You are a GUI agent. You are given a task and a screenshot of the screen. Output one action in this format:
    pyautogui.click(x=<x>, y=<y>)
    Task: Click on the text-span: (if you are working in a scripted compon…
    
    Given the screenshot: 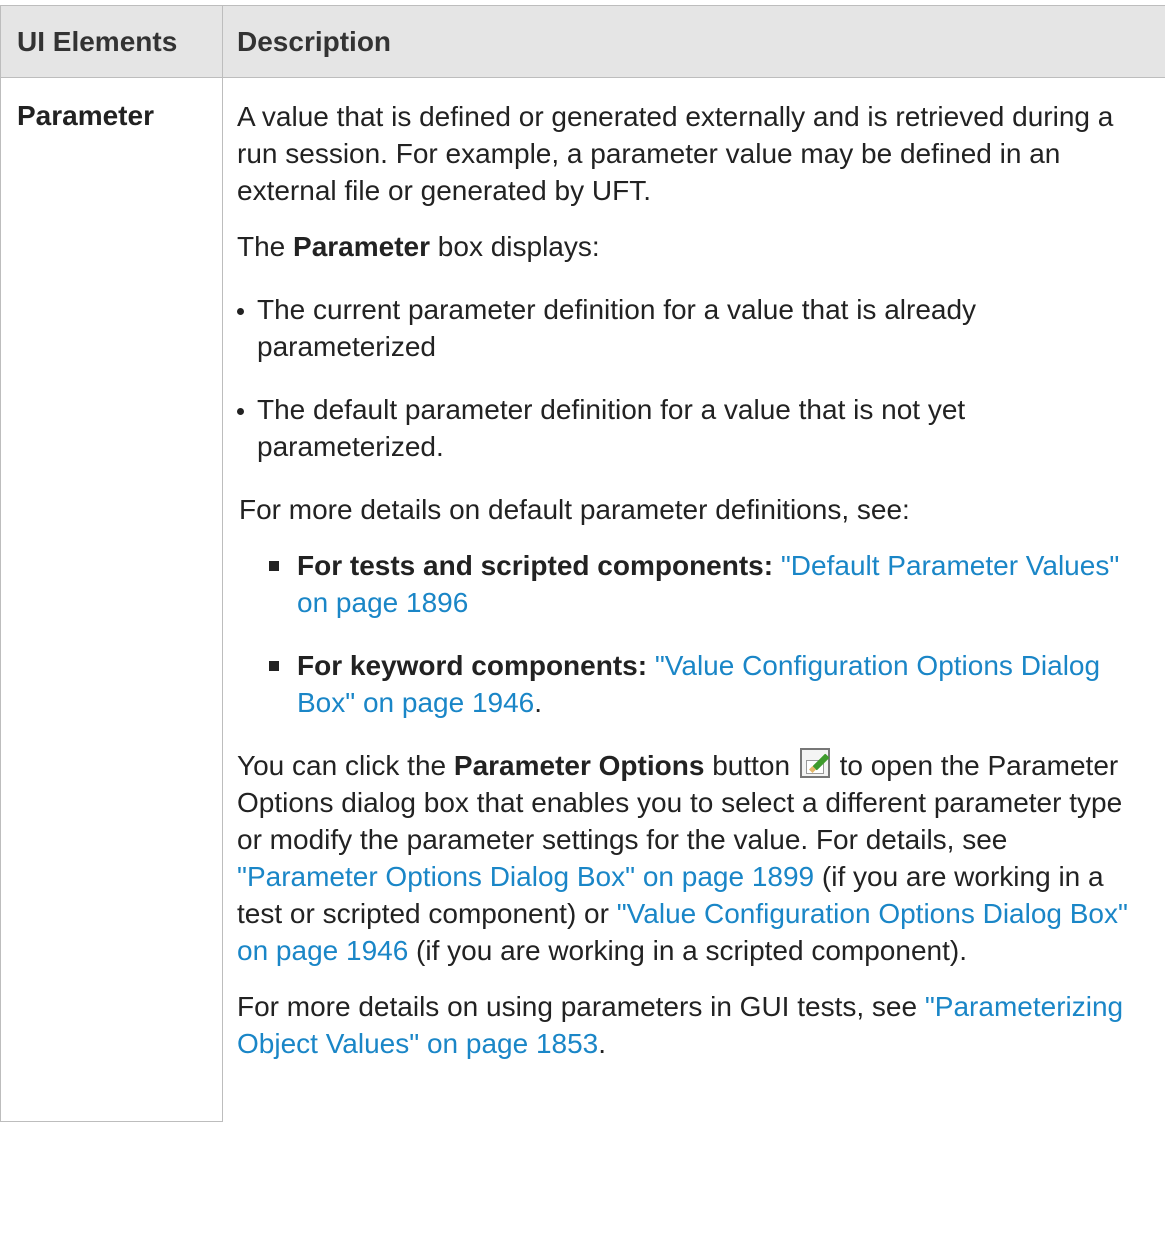 What is the action you would take?
    pyautogui.click(x=687, y=950)
    